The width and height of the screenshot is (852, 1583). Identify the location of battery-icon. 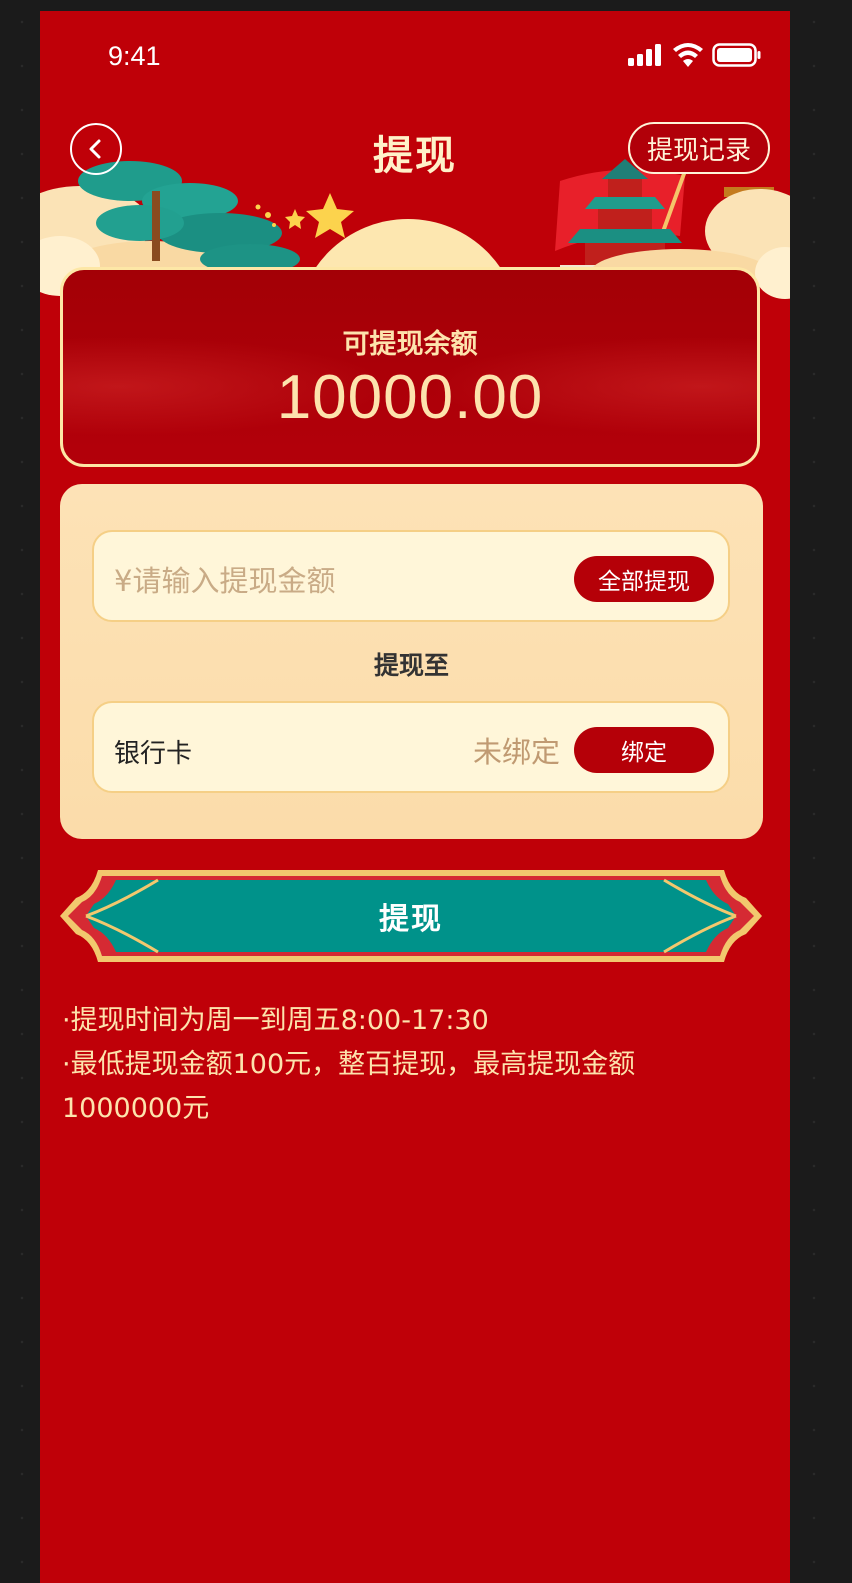
(736, 55).